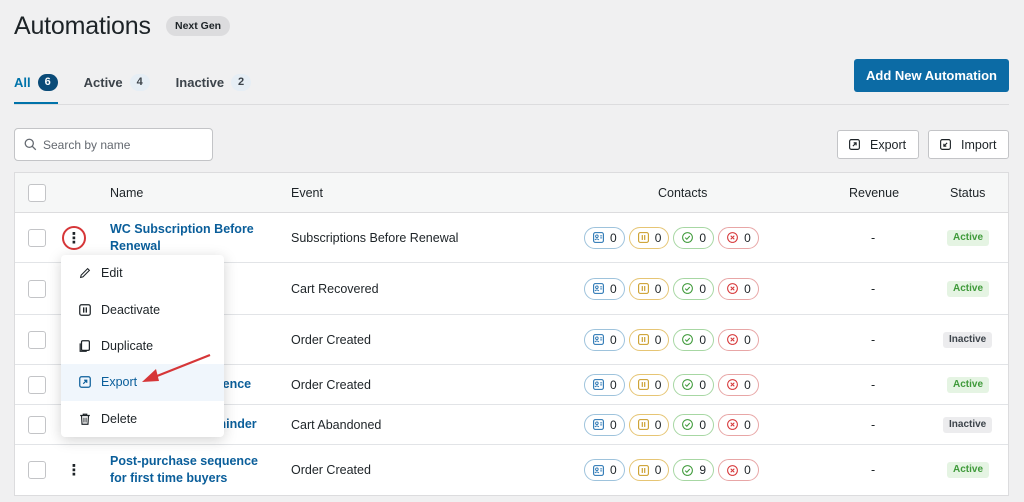 This screenshot has width=1024, height=502. Describe the element at coordinates (85, 309) in the screenshot. I see `pause-icon` at that location.